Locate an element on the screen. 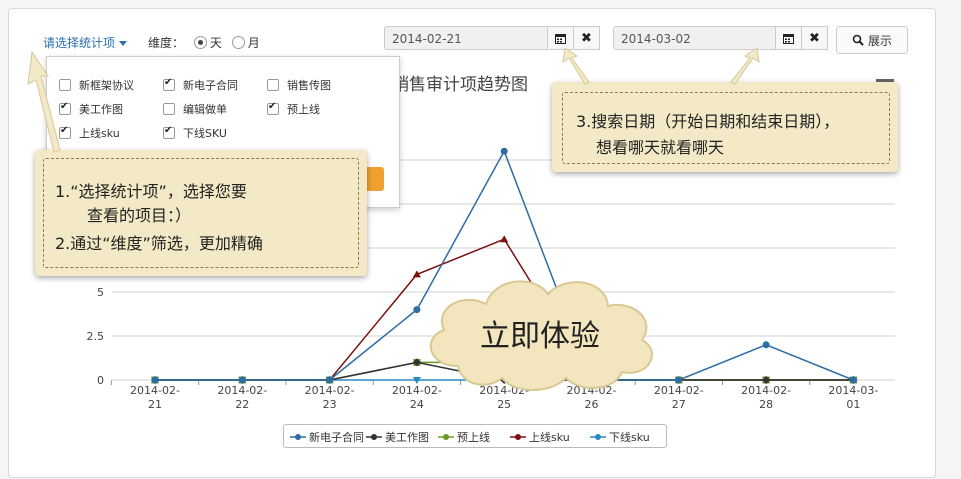  tip3-arrows is located at coordinates (661, 66).